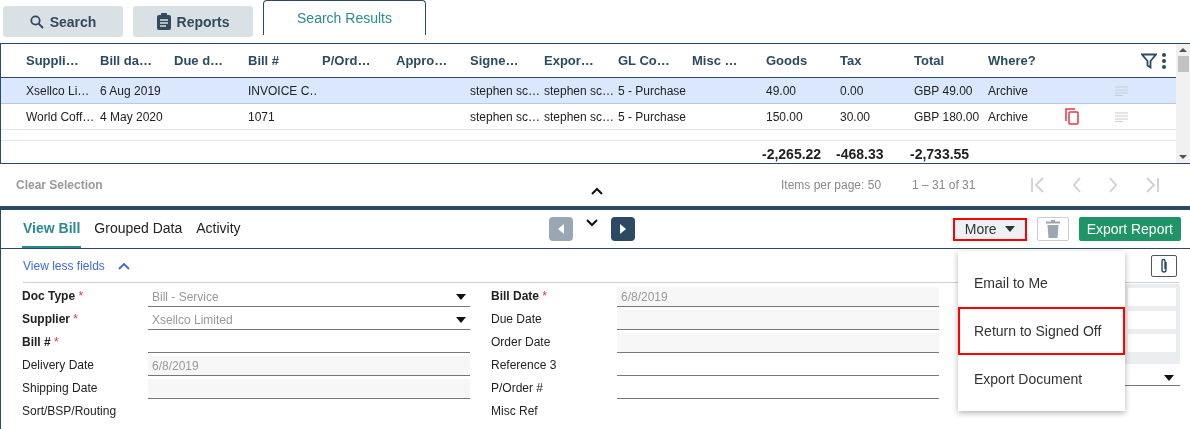 This screenshot has width=1190, height=429. Describe the element at coordinates (1021, 60) in the screenshot. I see `column-header: Where?` at that location.